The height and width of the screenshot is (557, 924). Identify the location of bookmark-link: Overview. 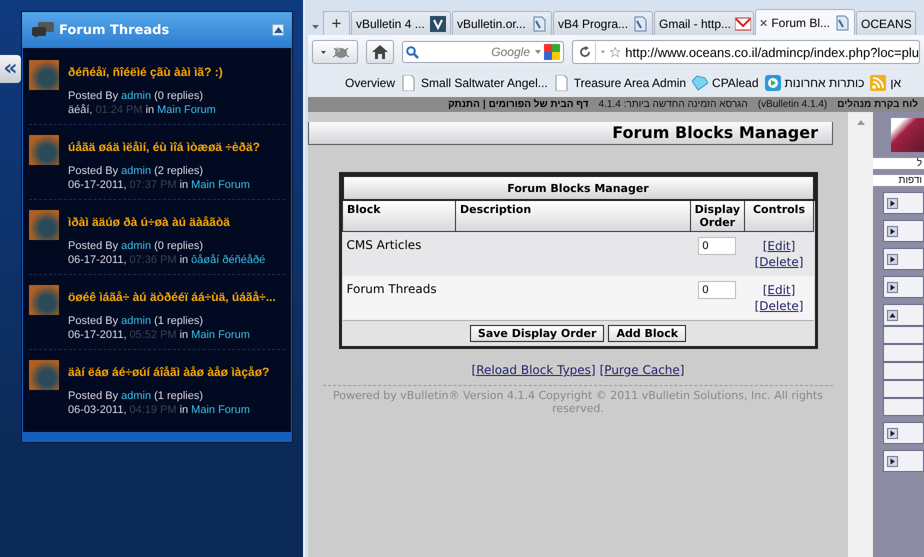
(370, 83).